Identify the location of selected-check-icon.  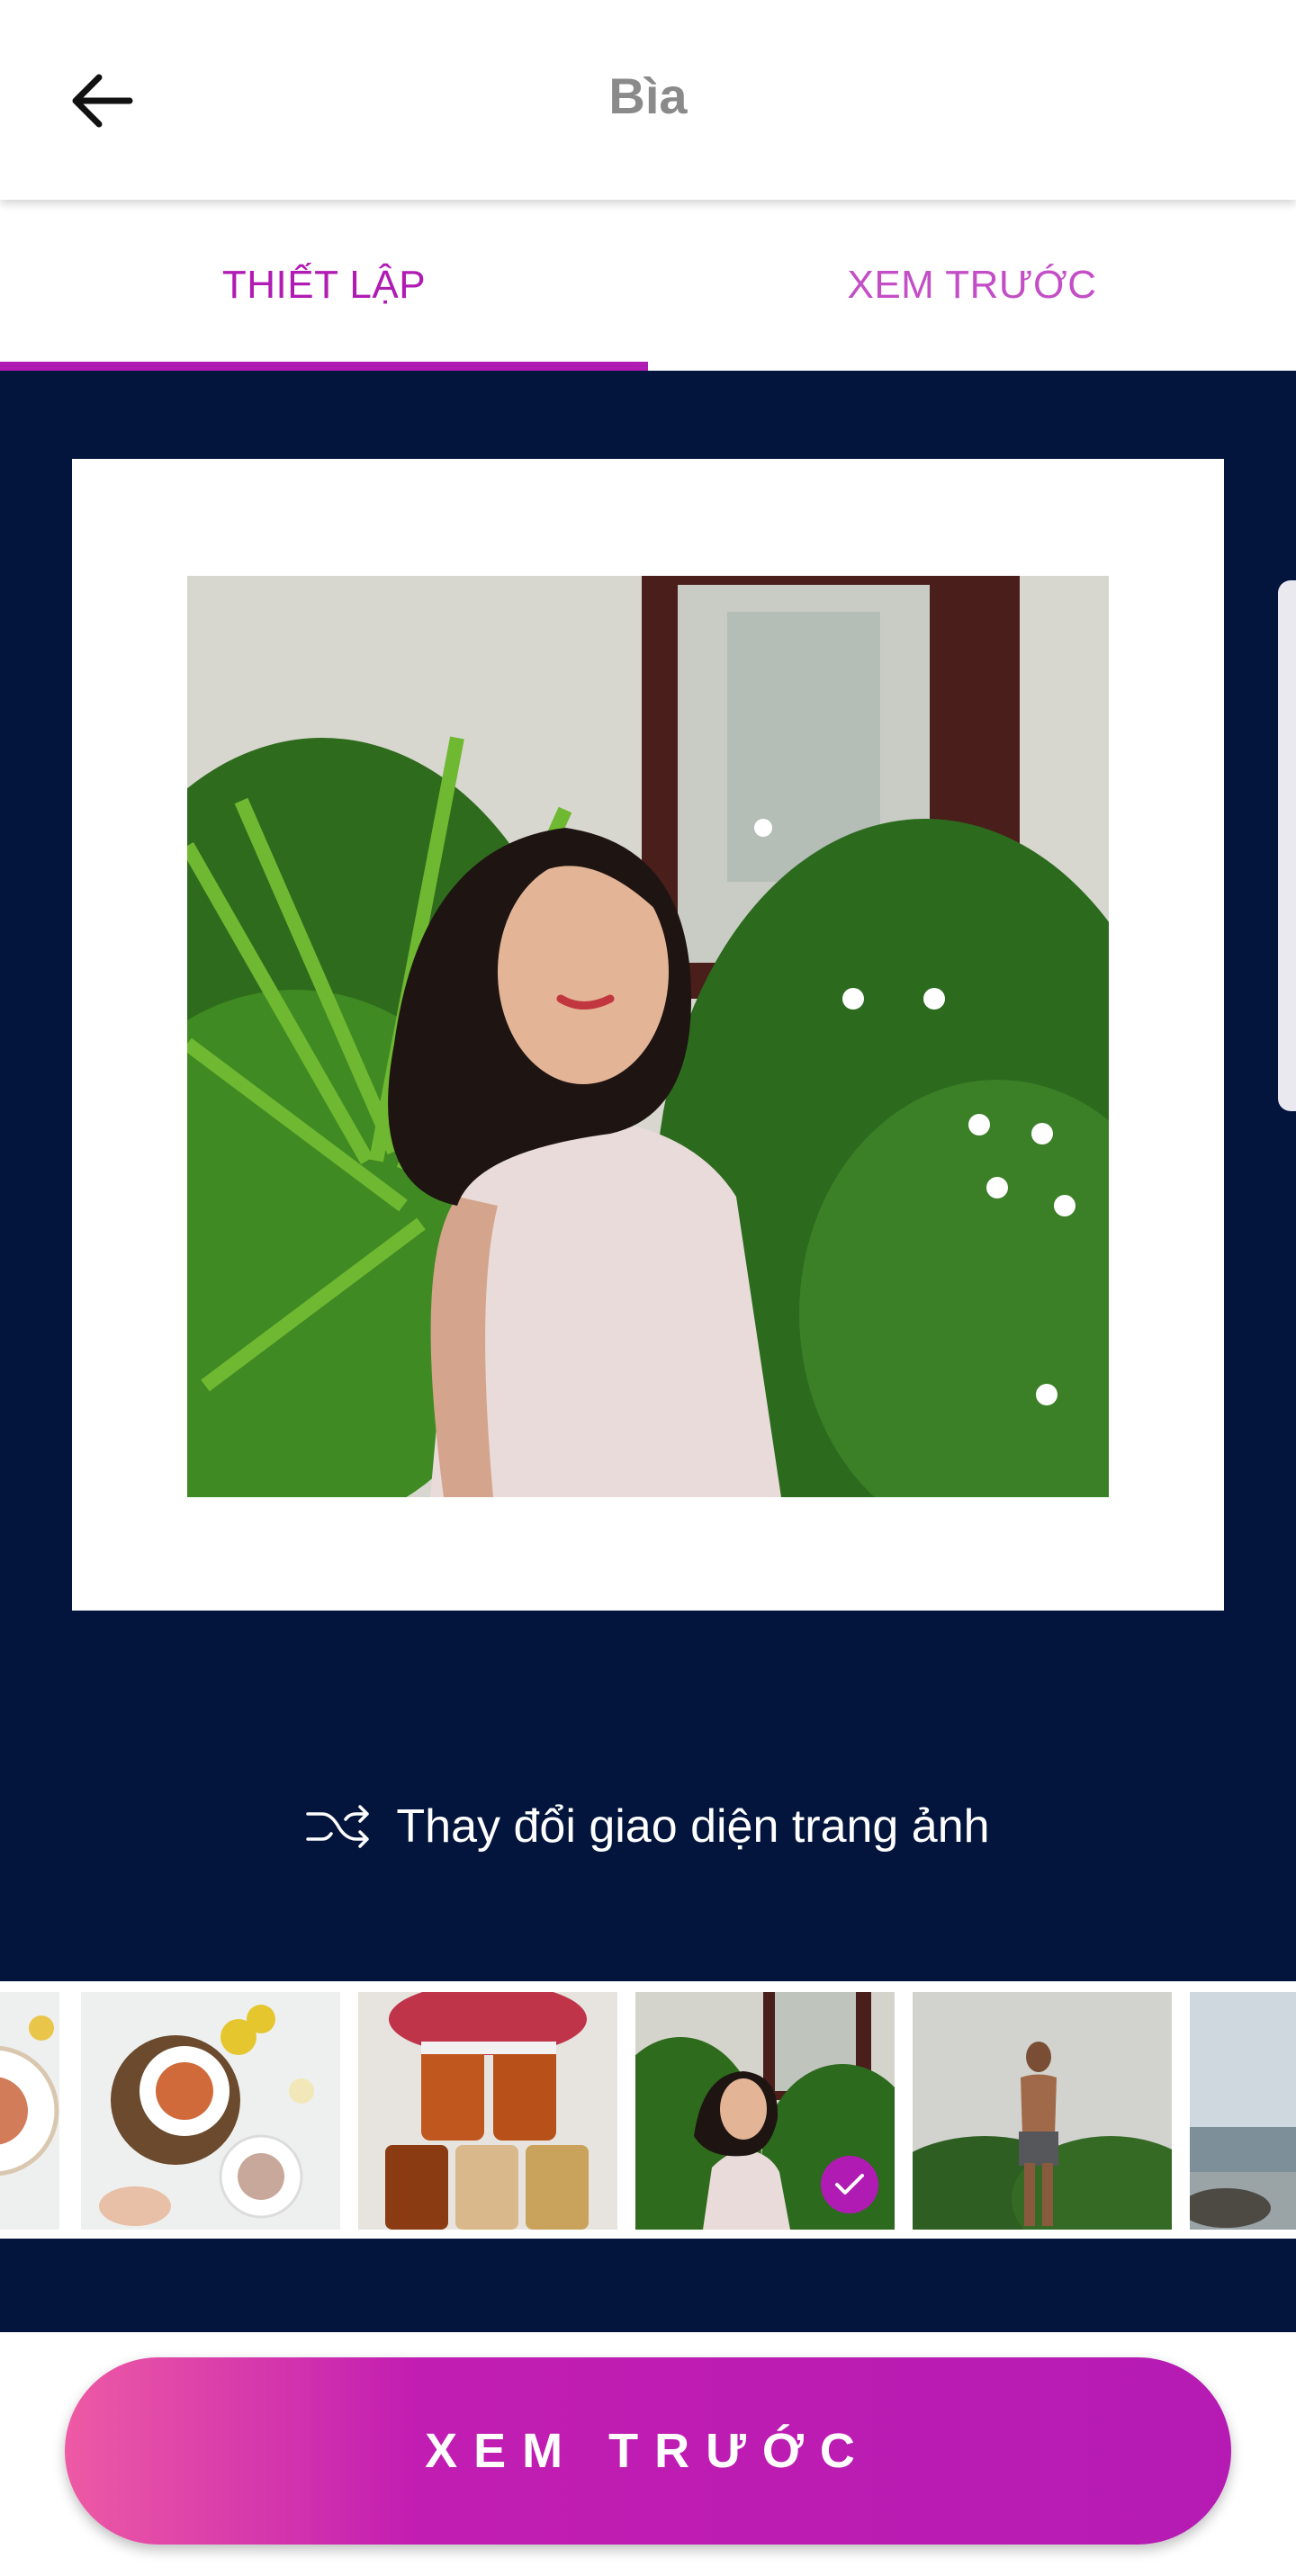
(849, 2184).